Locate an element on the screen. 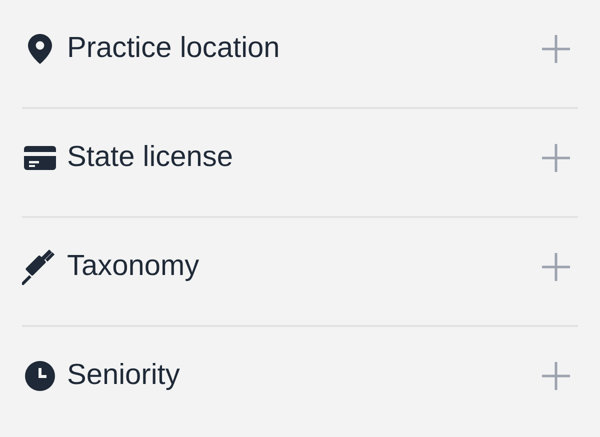  section-title: Taxonomy is located at coordinates (133, 266).